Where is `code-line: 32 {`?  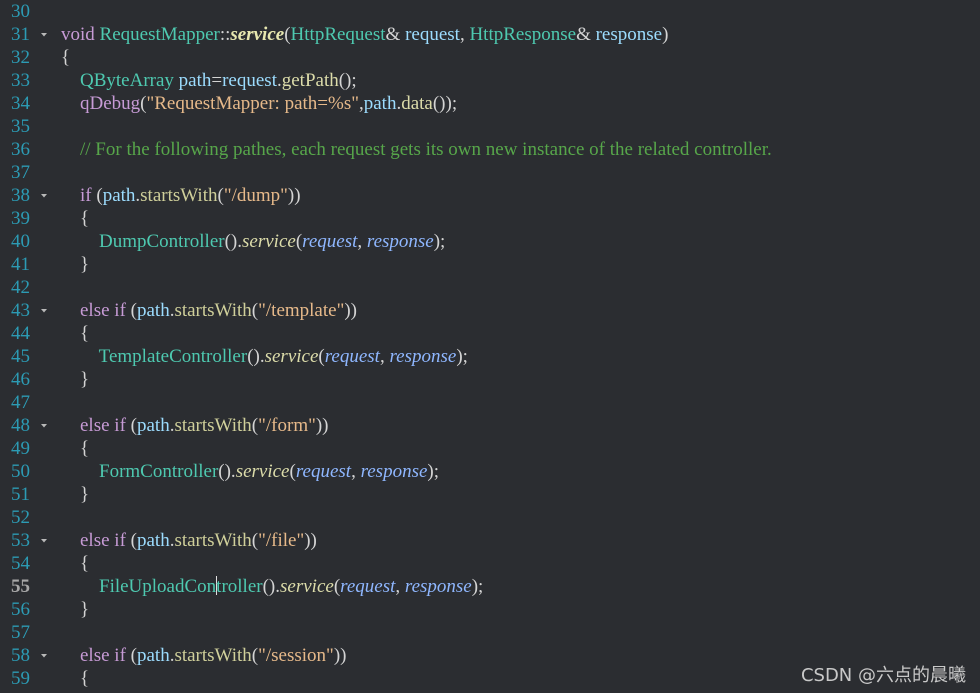
code-line: 32 { is located at coordinates (490, 57).